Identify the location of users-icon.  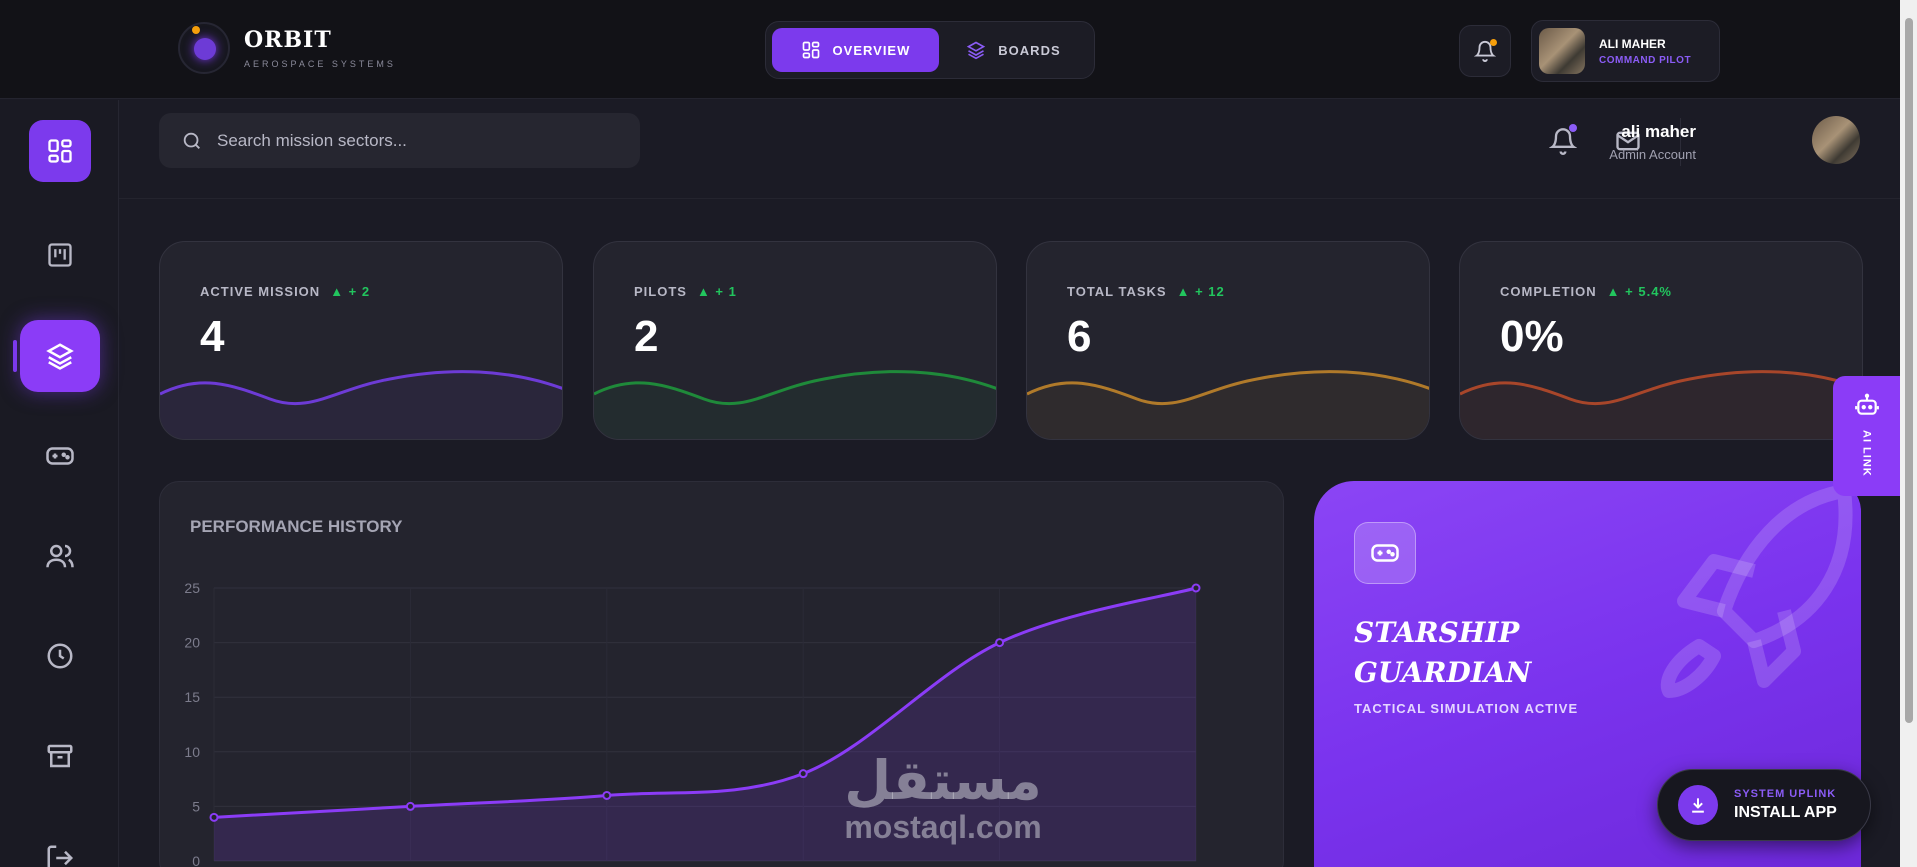
(60, 556).